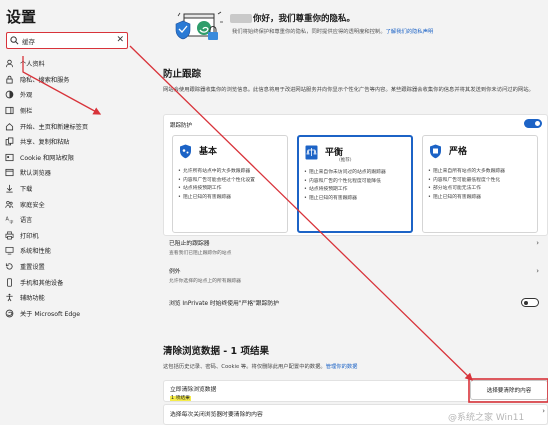  What do you see at coordinates (62, 85) in the screenshot?
I see `annotation-arrow-to-privacy` at bounding box center [62, 85].